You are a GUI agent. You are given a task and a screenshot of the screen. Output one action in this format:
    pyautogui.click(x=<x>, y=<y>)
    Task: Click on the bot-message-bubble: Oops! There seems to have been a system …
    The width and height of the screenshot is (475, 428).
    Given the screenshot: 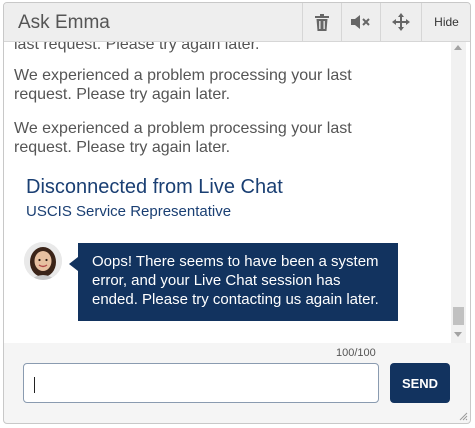 What is the action you would take?
    pyautogui.click(x=233, y=282)
    